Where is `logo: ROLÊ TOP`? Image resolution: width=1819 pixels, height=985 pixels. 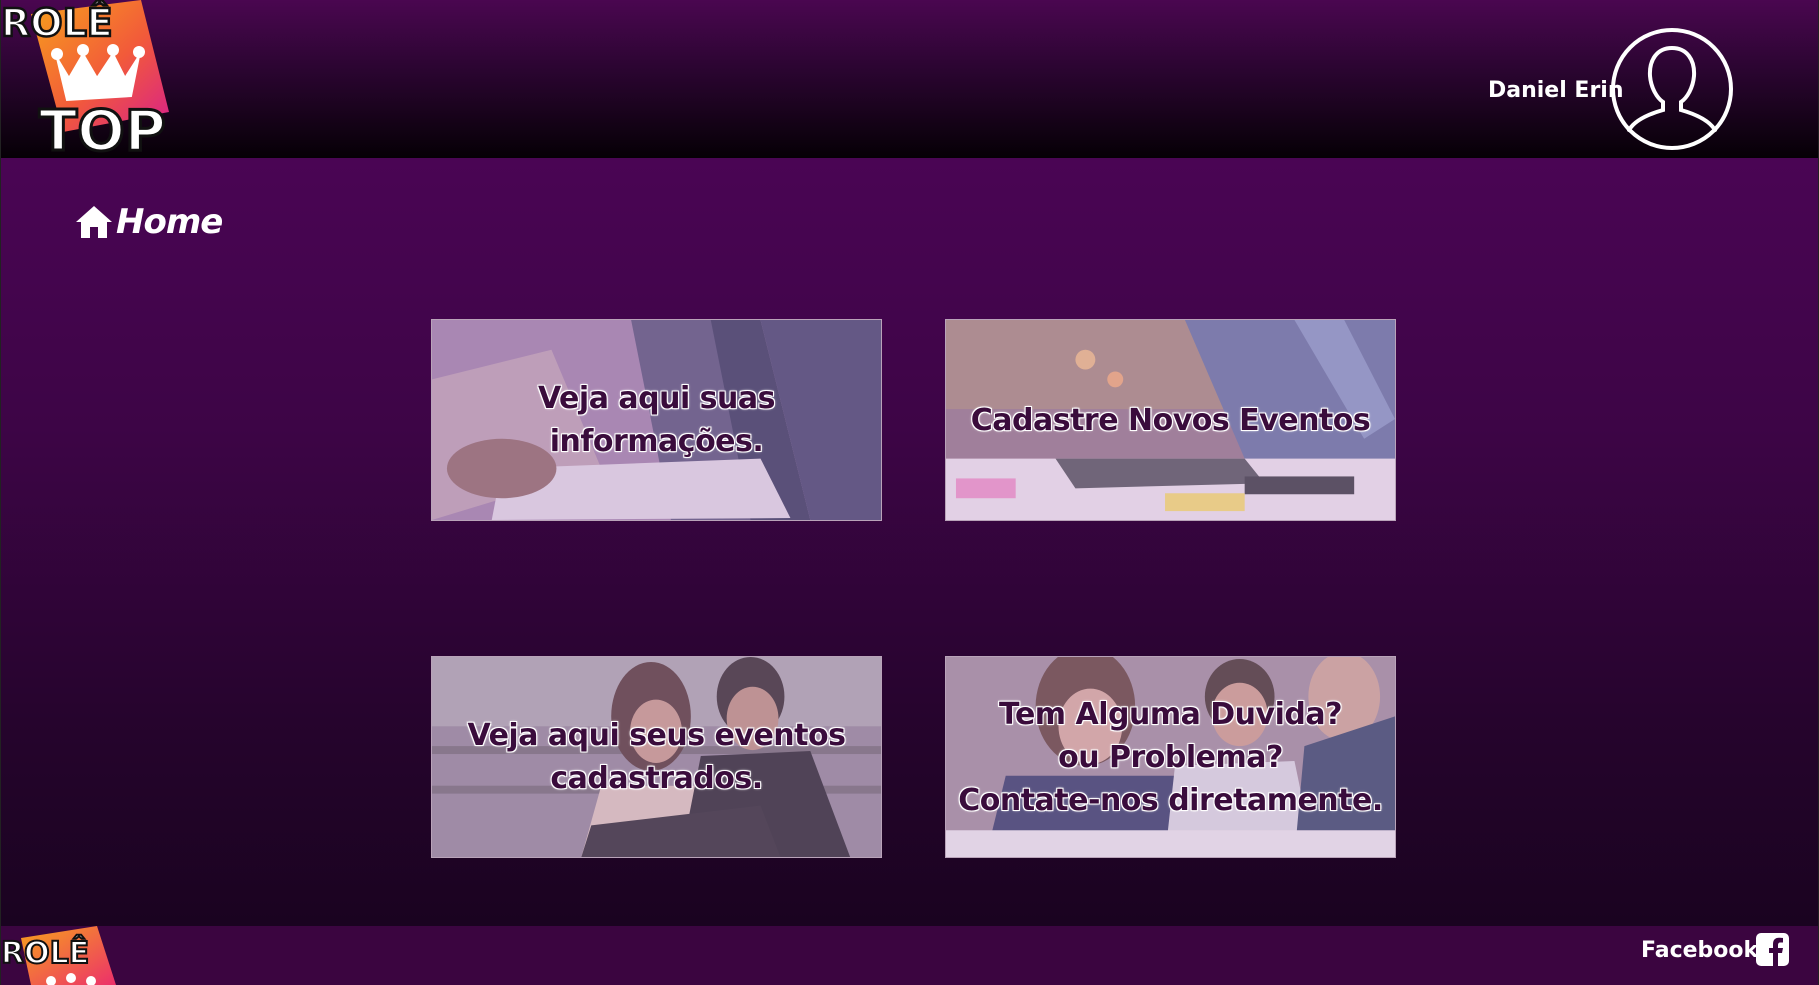
logo: ROLÊ TOP is located at coordinates (111, 79).